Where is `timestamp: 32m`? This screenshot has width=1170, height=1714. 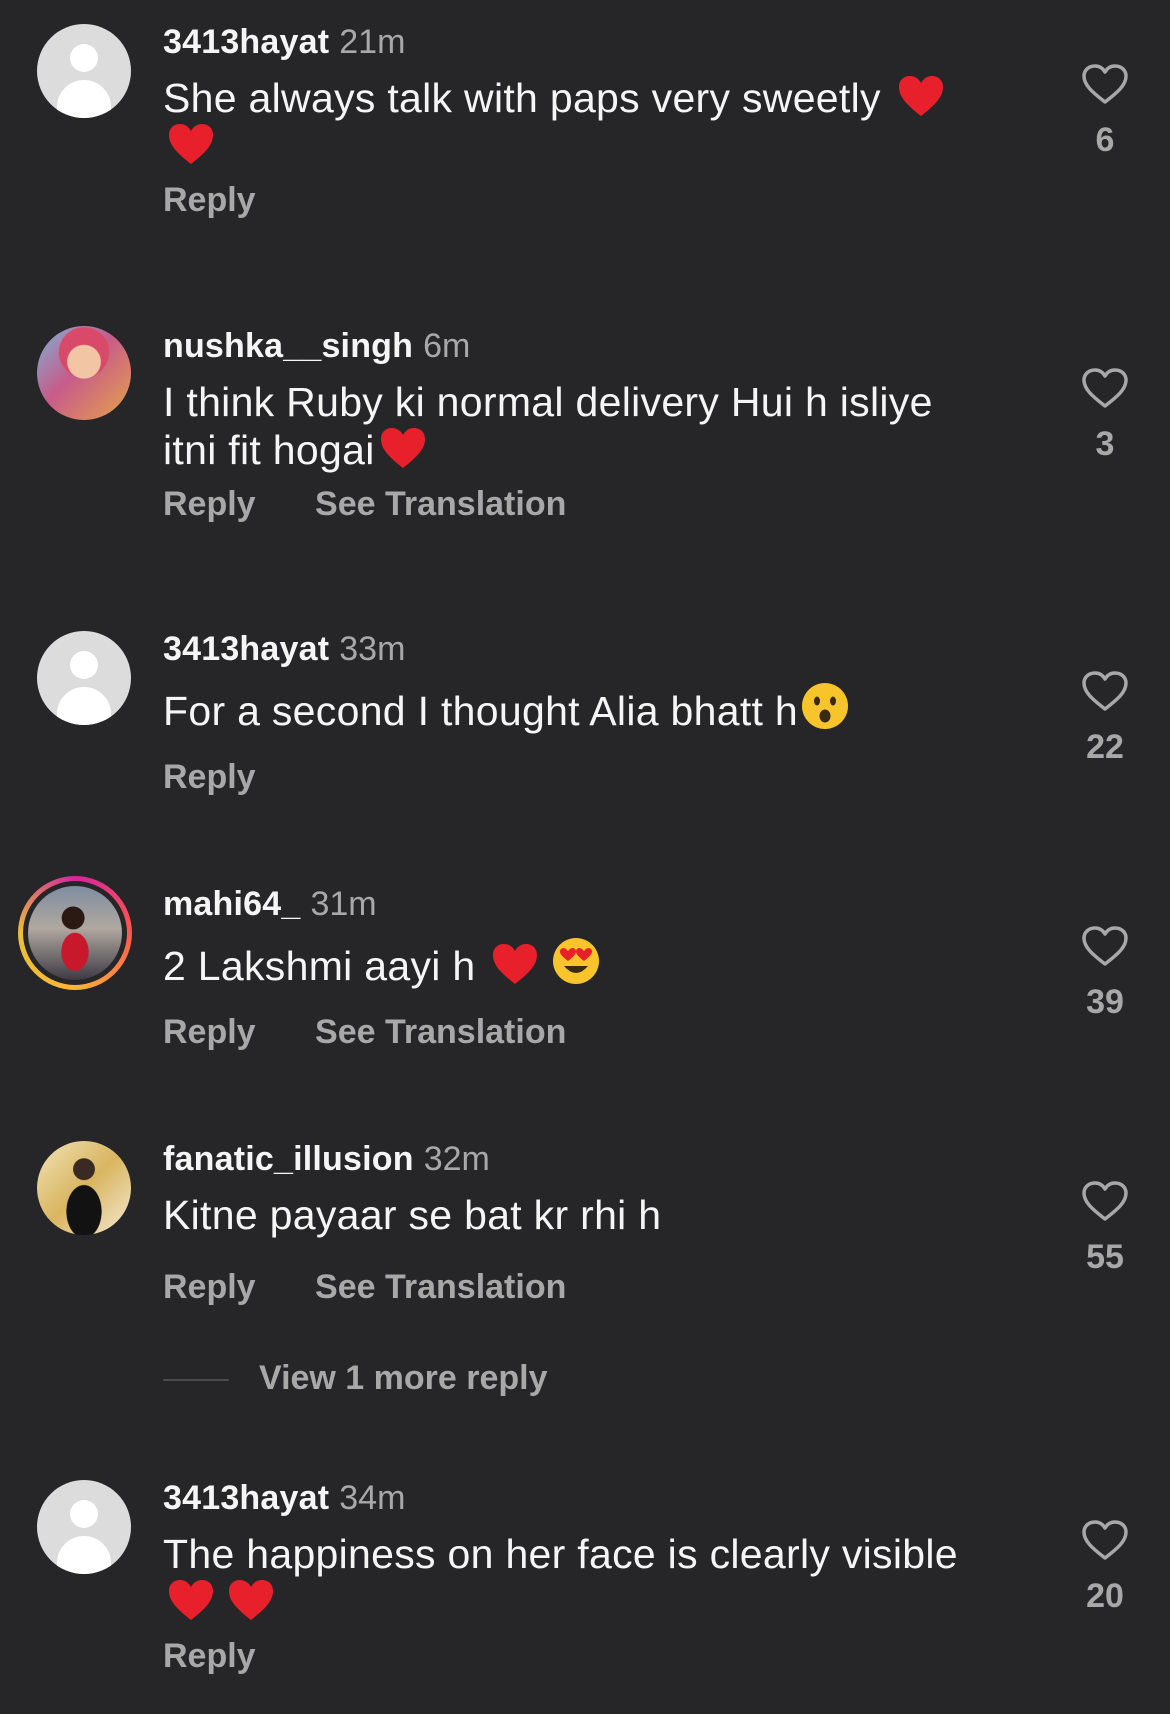 timestamp: 32m is located at coordinates (456, 1159).